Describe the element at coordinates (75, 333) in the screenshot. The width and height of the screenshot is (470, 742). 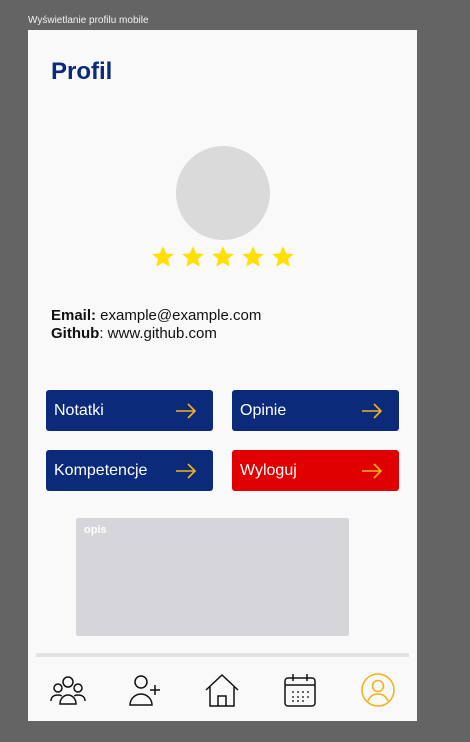
I see `github-label: Github` at that location.